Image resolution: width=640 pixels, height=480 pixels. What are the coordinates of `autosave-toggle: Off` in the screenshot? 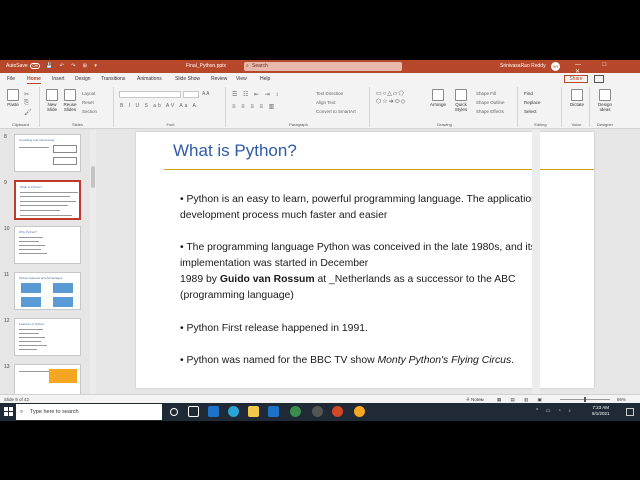 It's located at (35, 66).